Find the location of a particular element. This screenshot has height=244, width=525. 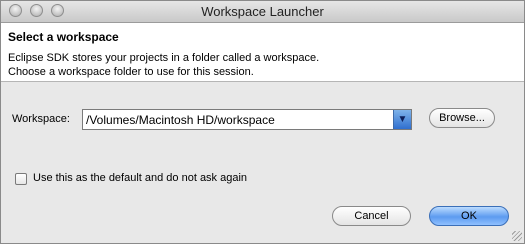

dropdown-arrow-icon: ▼ is located at coordinates (402, 119).